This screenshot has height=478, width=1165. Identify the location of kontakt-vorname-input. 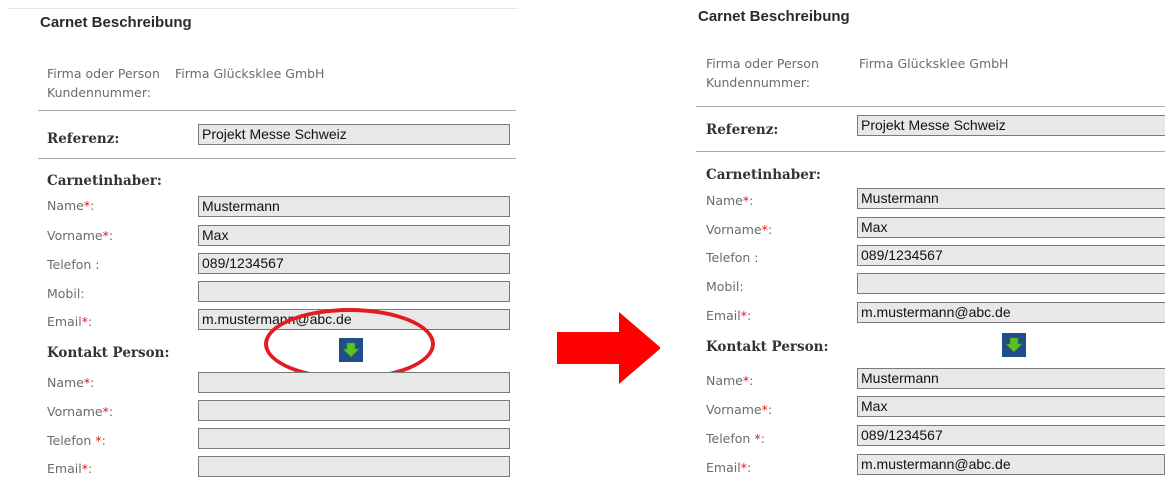
(354, 410).